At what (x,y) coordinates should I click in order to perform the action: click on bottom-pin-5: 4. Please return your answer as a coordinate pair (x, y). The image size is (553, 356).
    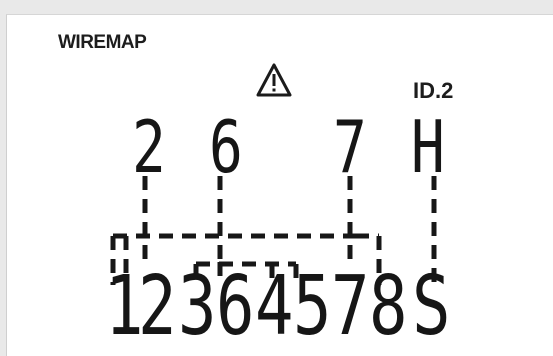
    Looking at the image, I should click on (274, 306).